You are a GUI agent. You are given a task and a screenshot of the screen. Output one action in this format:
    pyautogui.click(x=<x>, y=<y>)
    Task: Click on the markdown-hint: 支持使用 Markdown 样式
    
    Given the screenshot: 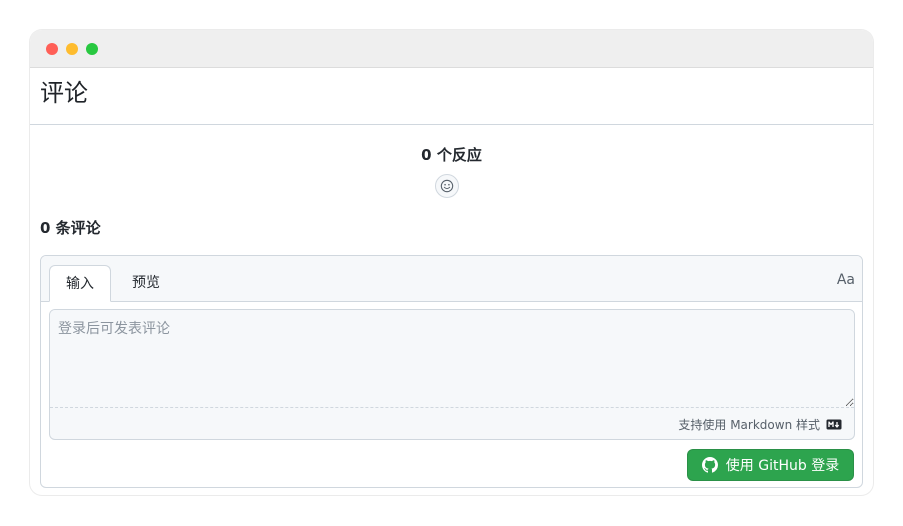 What is the action you would take?
    pyautogui.click(x=760, y=424)
    